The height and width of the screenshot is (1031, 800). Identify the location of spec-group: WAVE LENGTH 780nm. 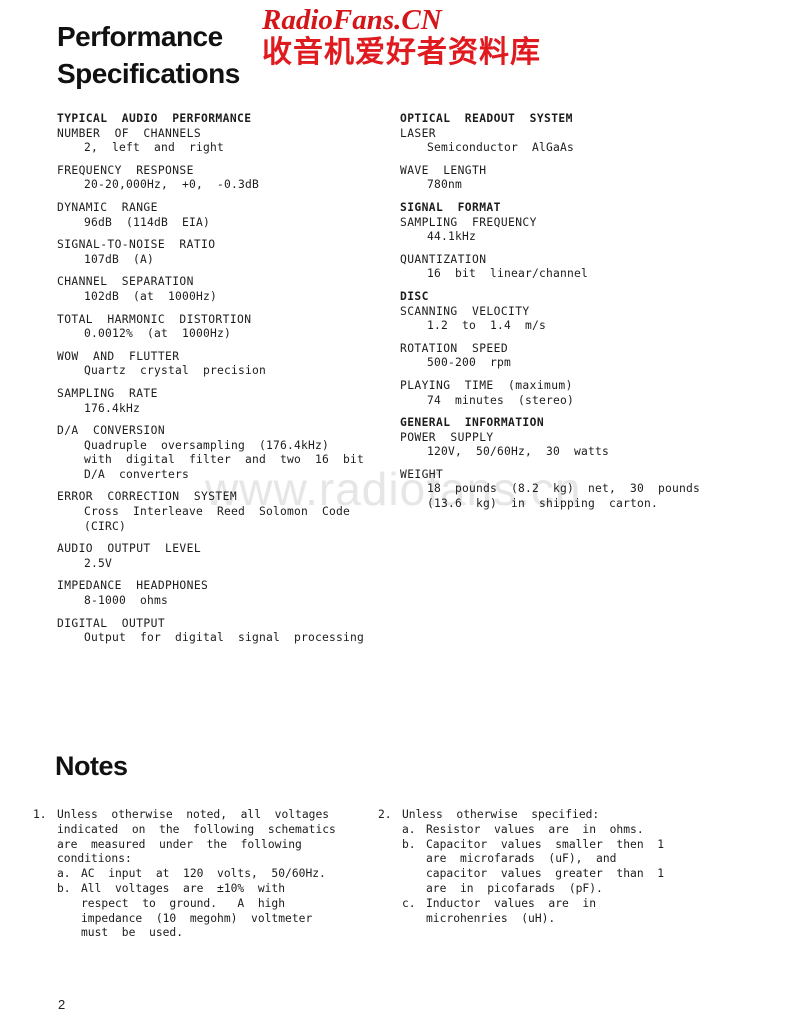
(565, 178).